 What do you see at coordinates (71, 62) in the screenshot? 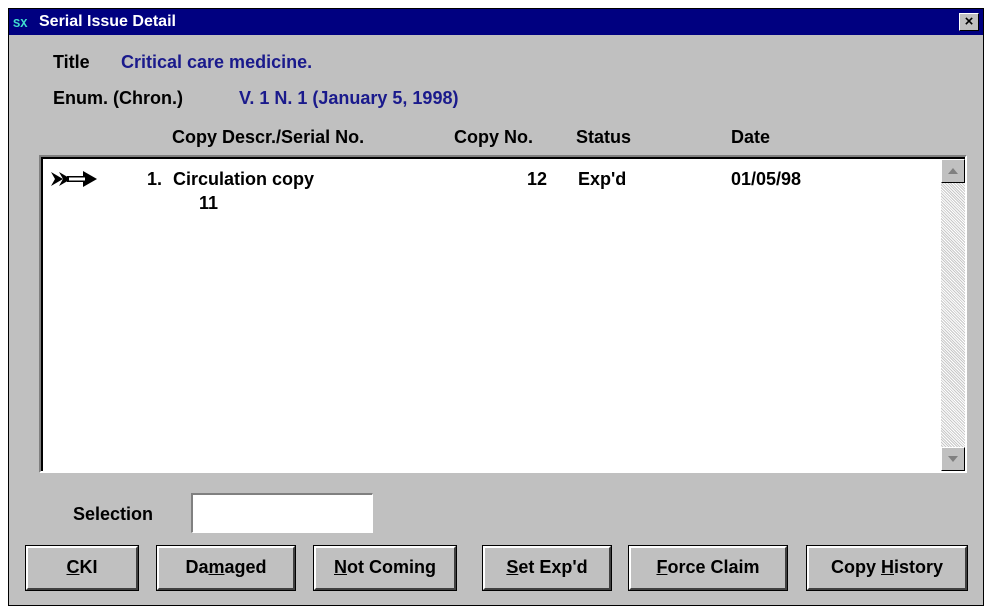
I see `title-label: Title` at bounding box center [71, 62].